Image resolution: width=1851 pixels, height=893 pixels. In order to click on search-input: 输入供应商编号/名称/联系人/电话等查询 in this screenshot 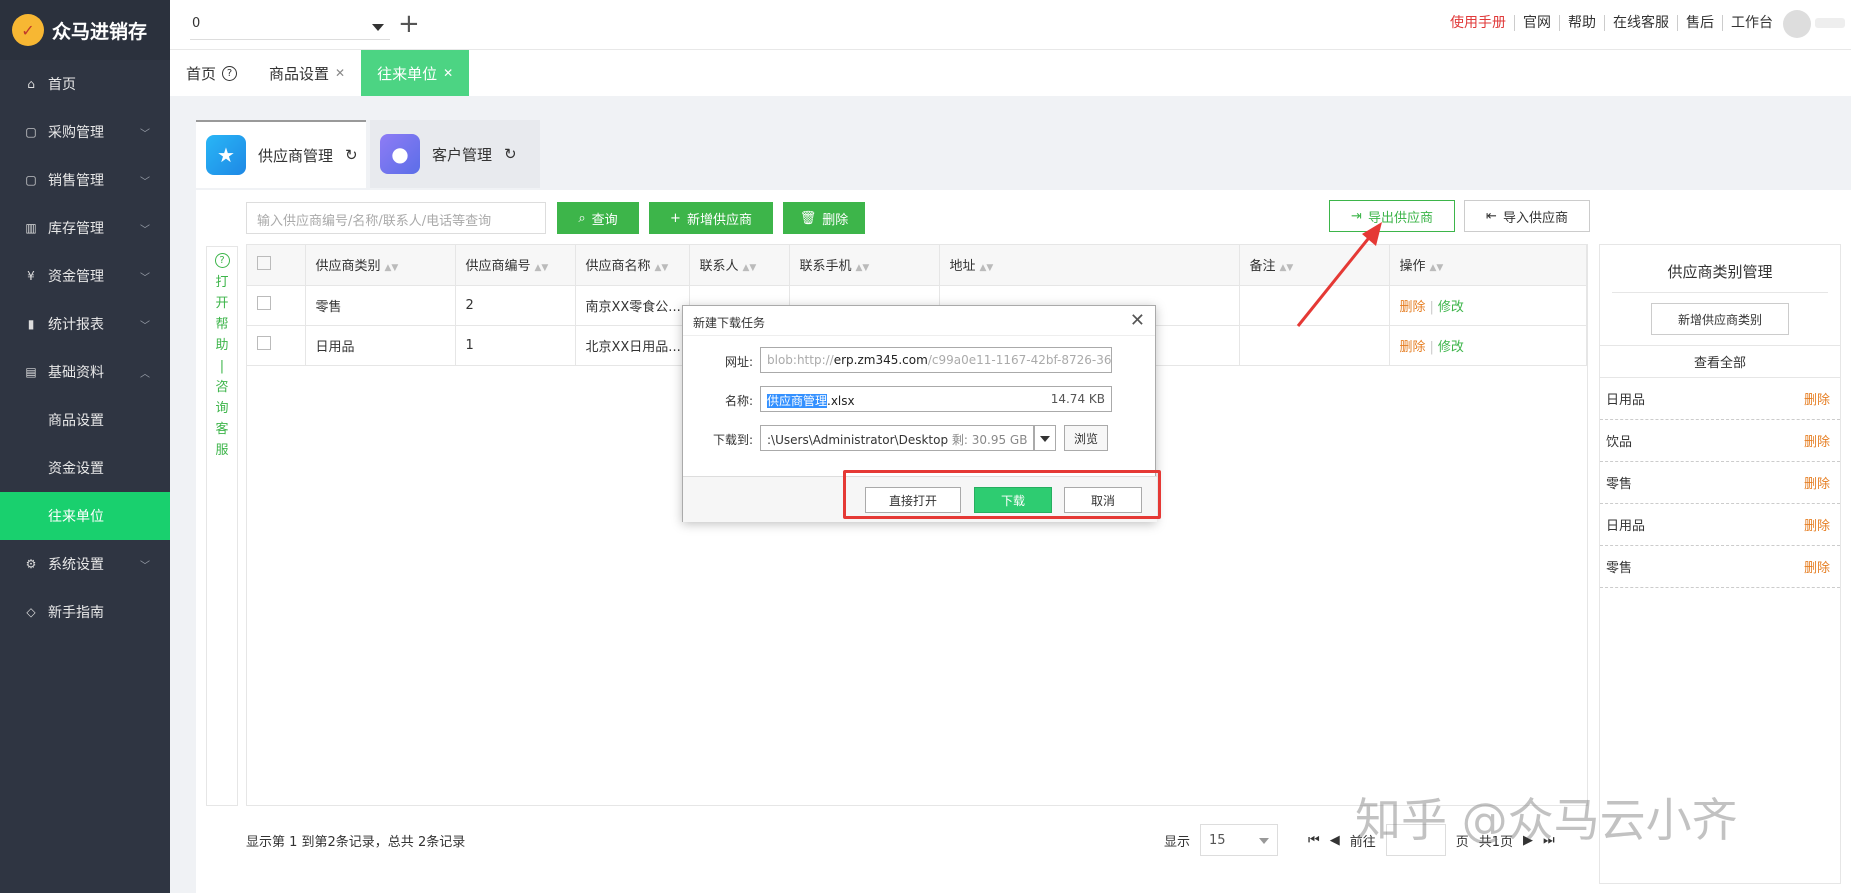, I will do `click(396, 218)`.